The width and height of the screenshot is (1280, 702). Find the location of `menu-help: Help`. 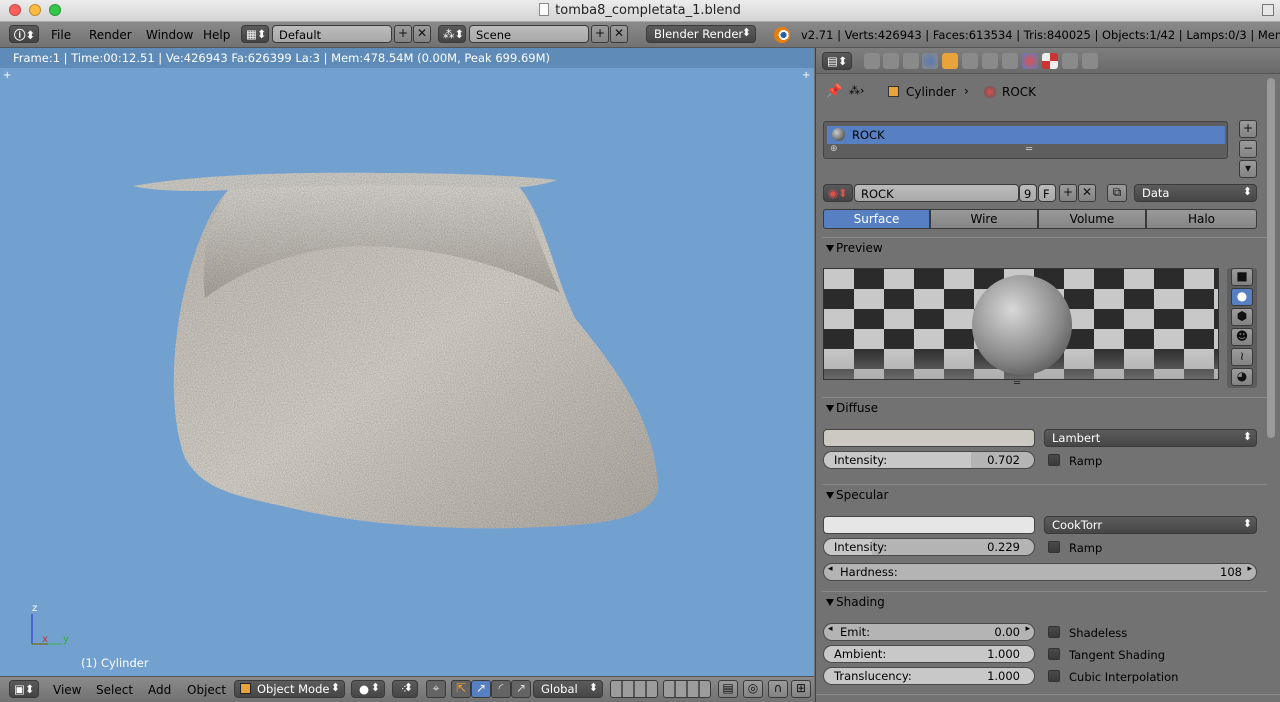

menu-help: Help is located at coordinates (216, 35).